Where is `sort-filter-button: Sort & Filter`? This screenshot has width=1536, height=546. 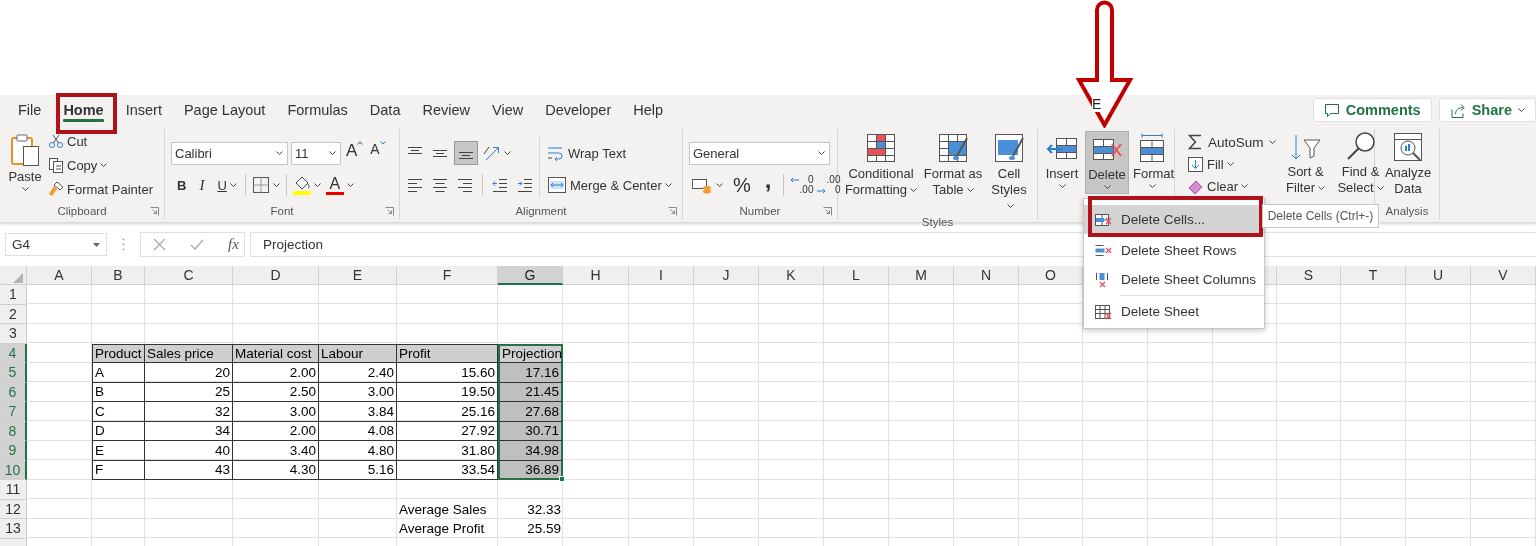 sort-filter-button: Sort & Filter is located at coordinates (1305, 163).